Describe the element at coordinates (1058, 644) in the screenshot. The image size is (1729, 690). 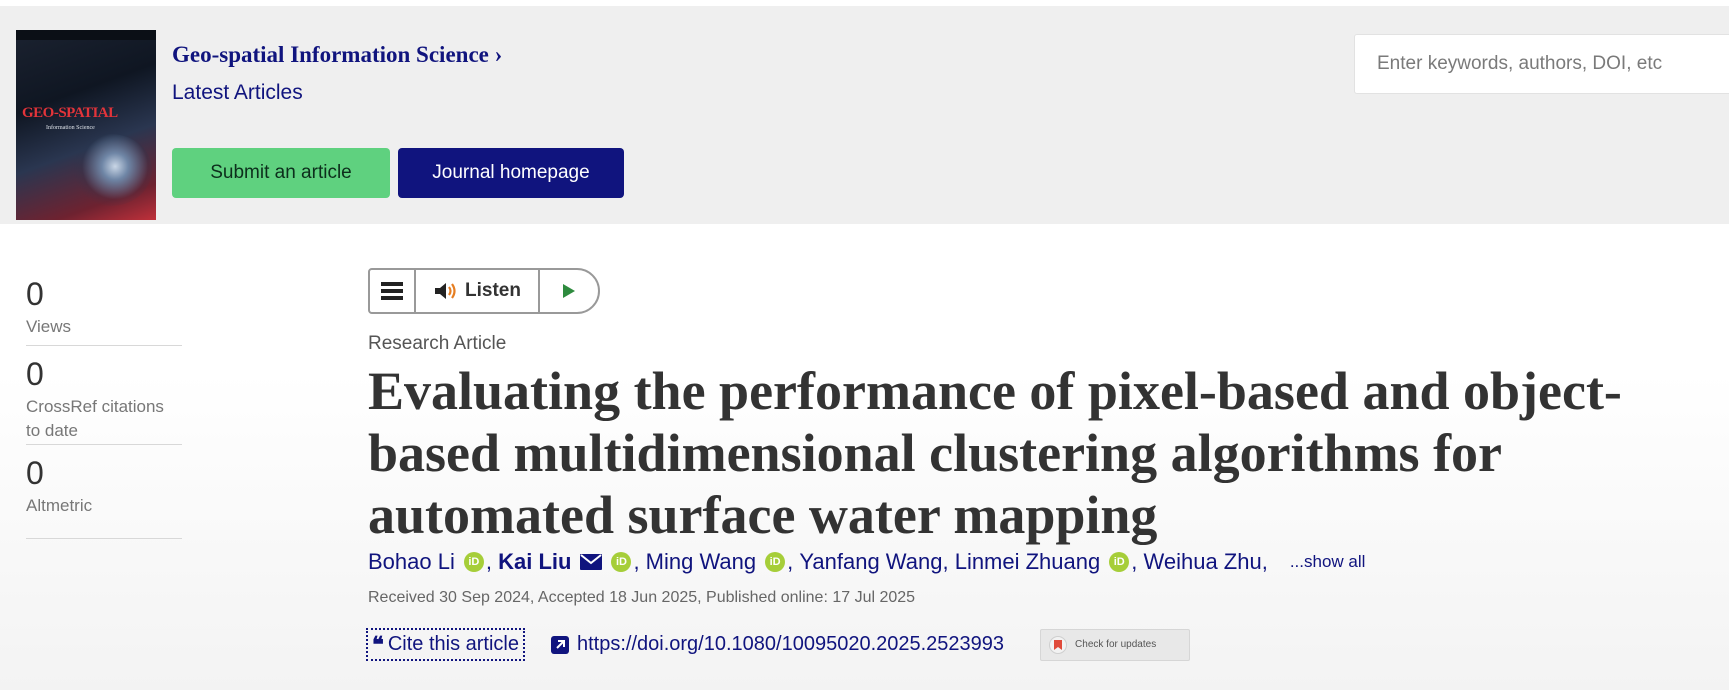
I see `crossmark-icon` at that location.